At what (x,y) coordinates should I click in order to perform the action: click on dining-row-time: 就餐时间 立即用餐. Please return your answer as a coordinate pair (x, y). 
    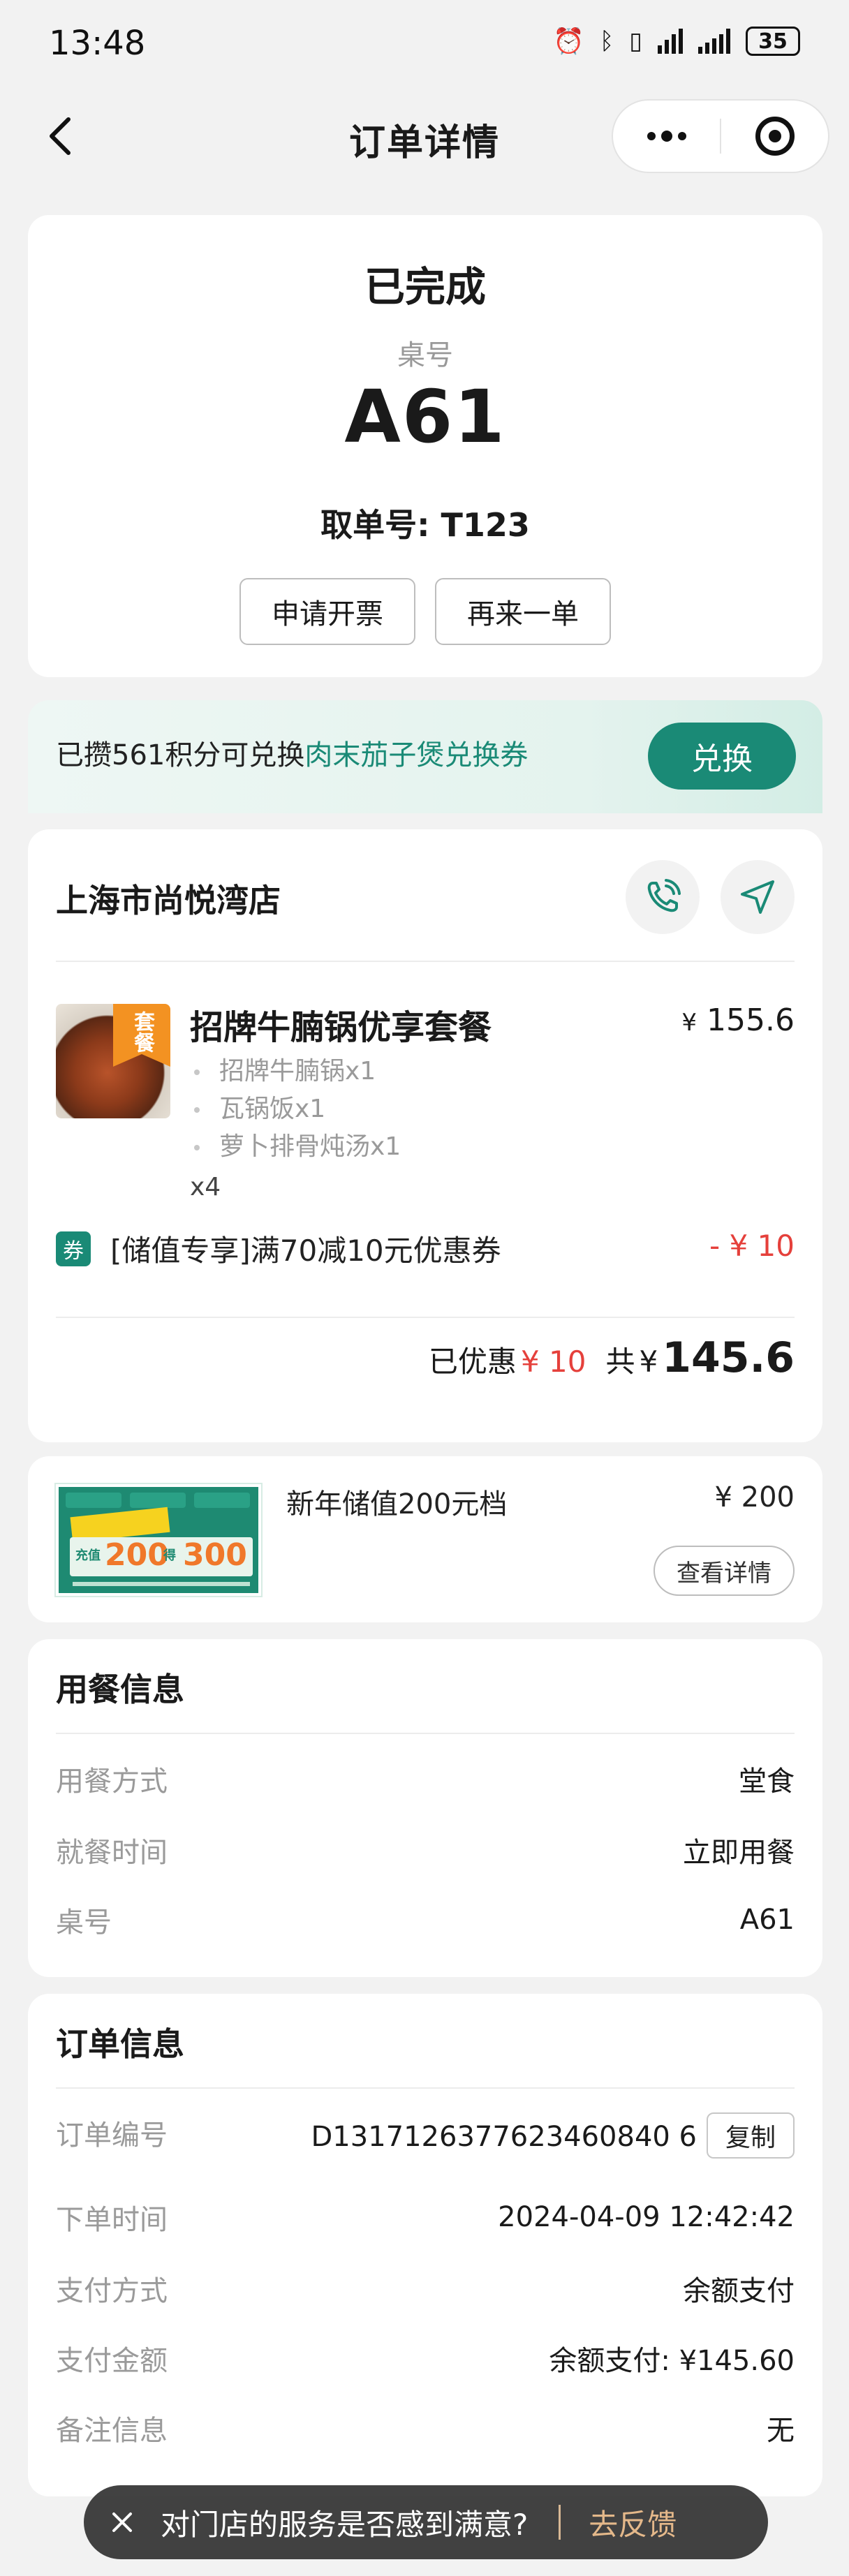
    Looking at the image, I should click on (425, 1850).